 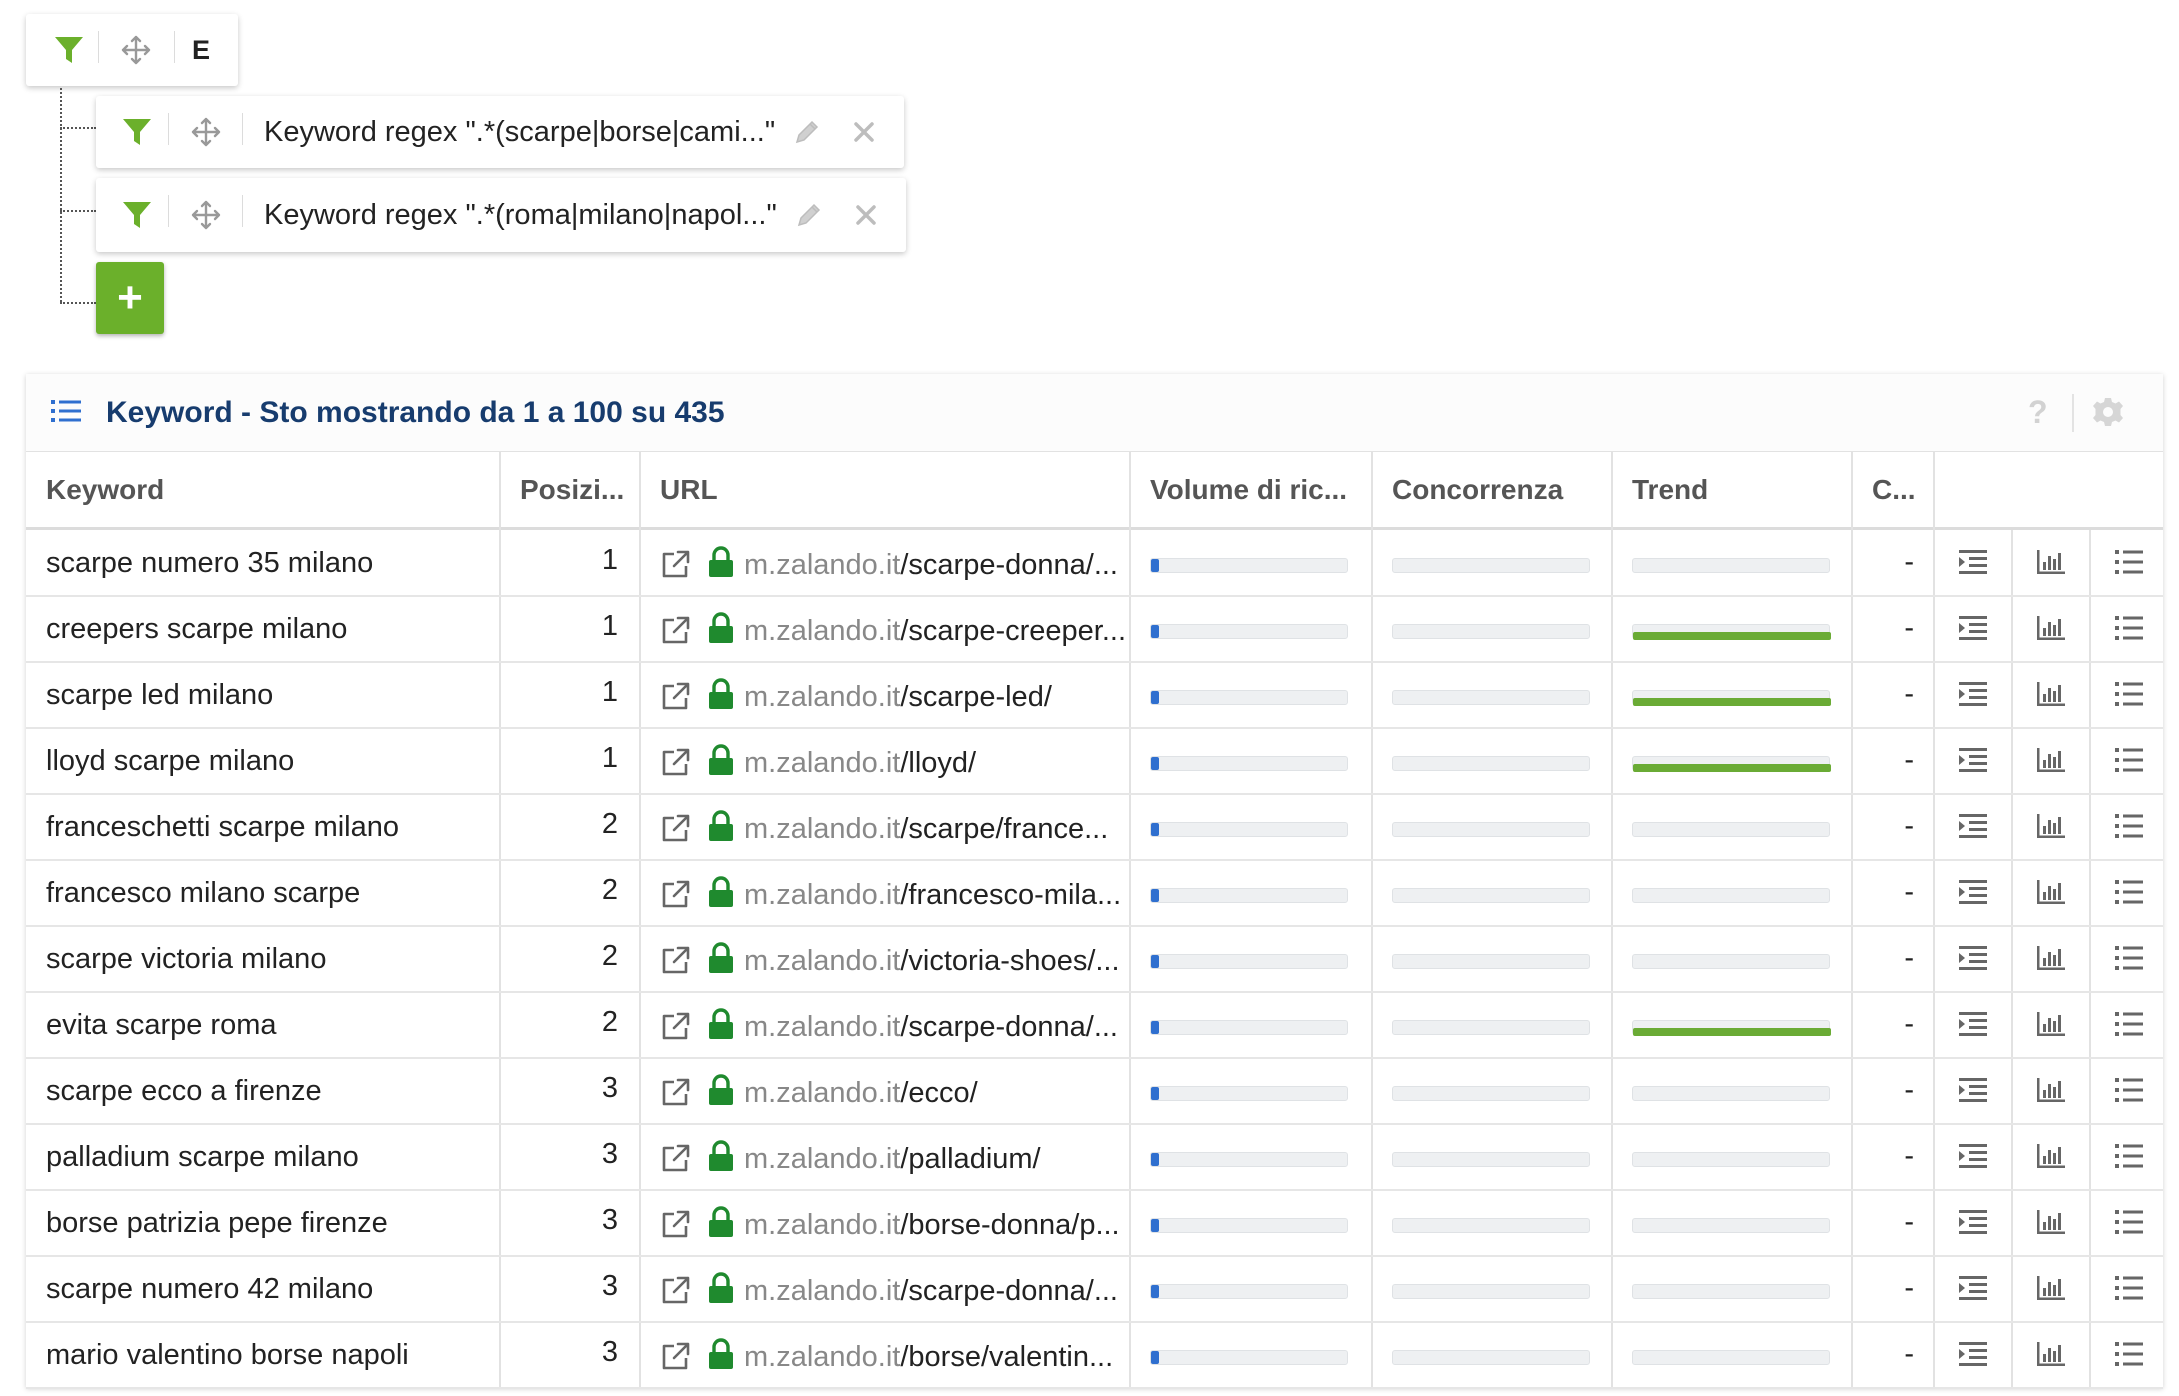 I want to click on column-header-competition: Concorrenza, so click(x=1492, y=489).